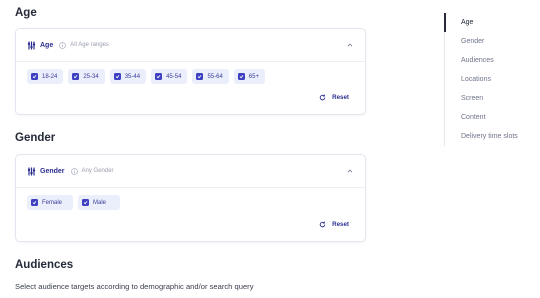  I want to click on age-option-label: 35-44, so click(132, 76).